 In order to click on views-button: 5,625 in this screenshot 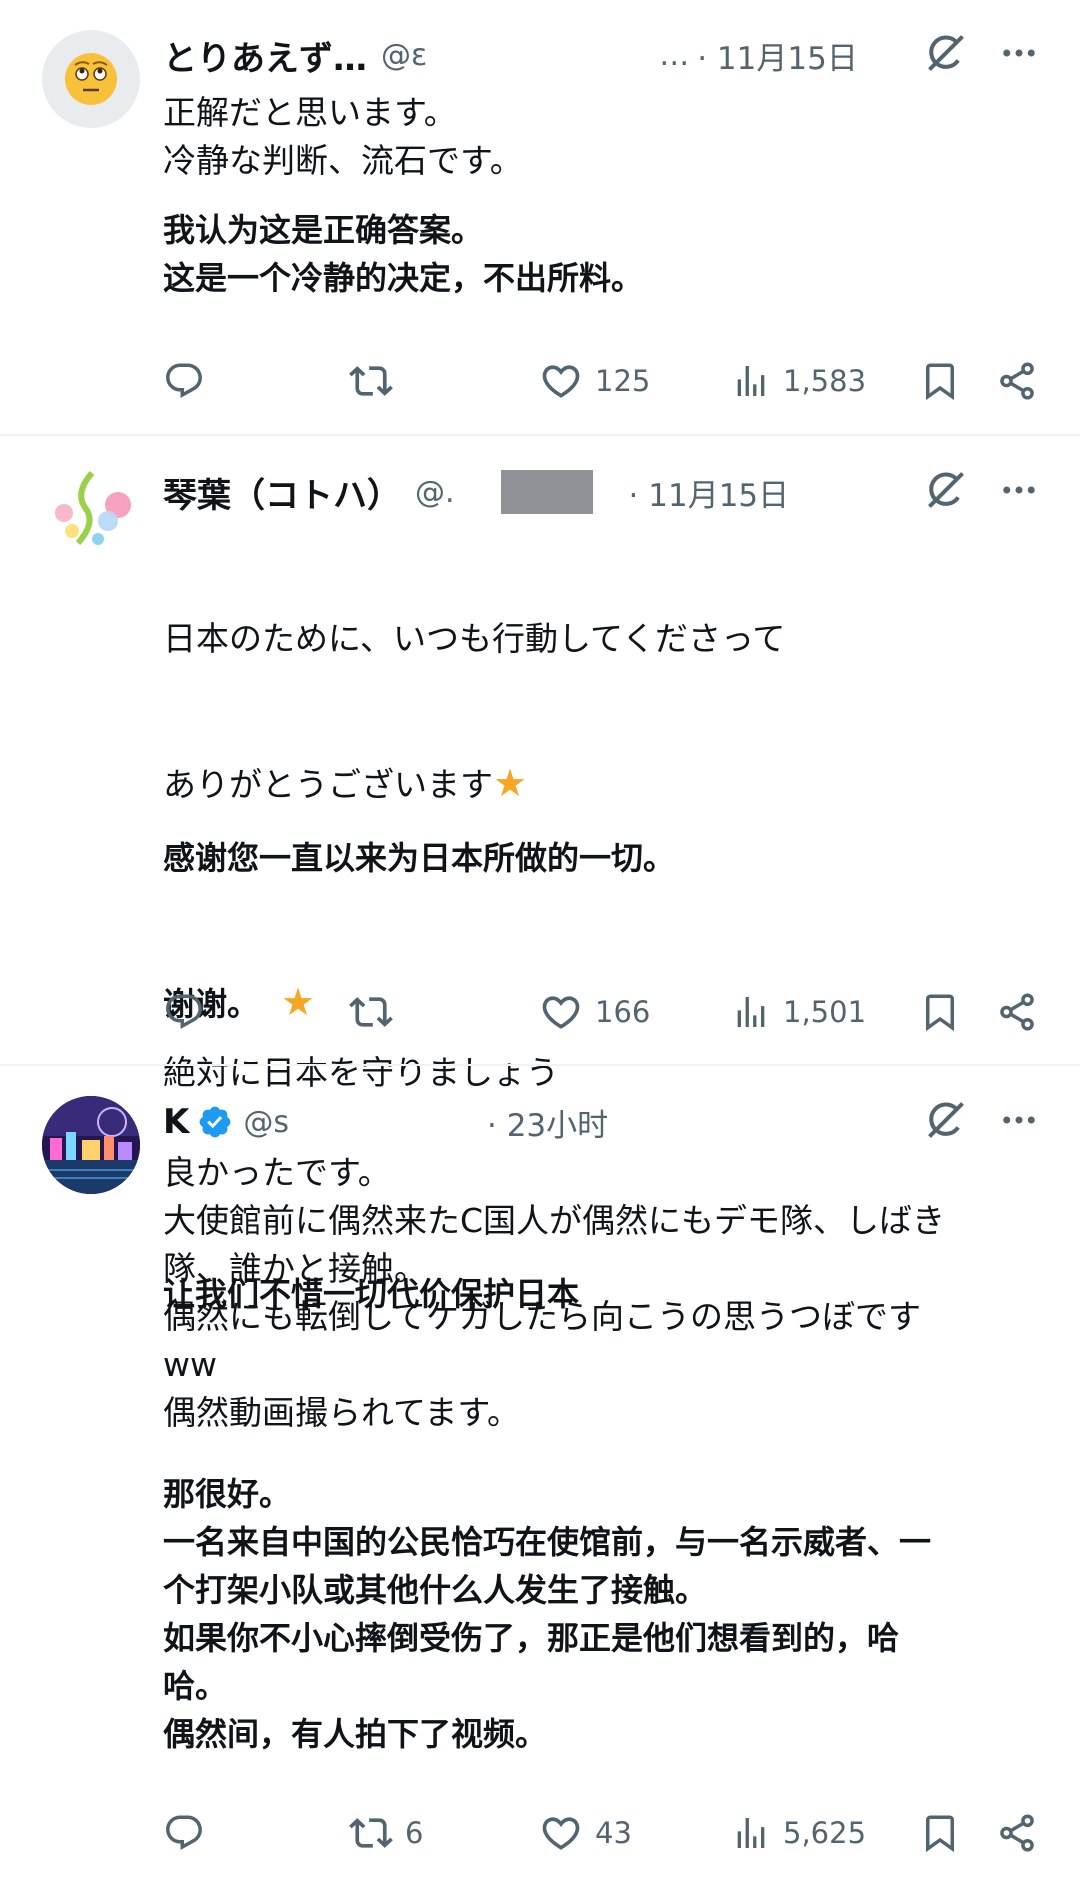, I will do `click(798, 1833)`.